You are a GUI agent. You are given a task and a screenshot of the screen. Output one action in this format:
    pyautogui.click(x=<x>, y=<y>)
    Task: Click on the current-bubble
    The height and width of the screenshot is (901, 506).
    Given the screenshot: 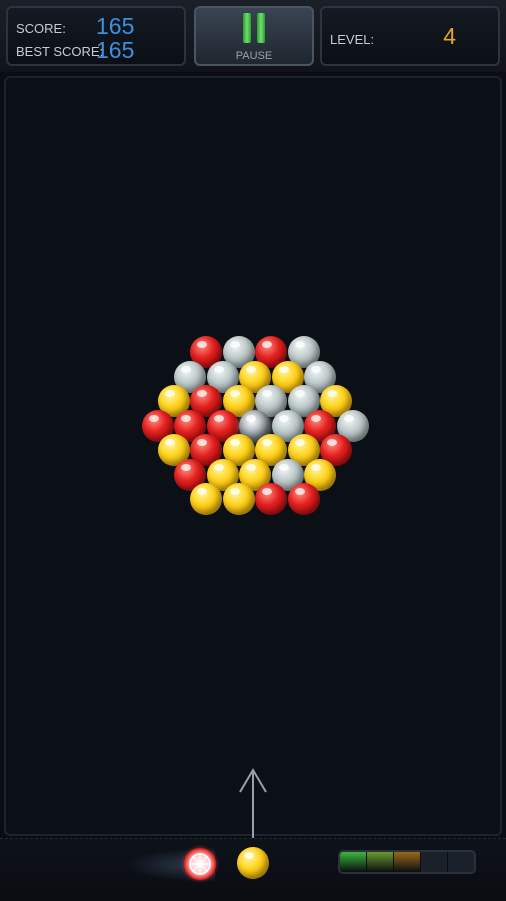 What is the action you would take?
    pyautogui.click(x=253, y=863)
    